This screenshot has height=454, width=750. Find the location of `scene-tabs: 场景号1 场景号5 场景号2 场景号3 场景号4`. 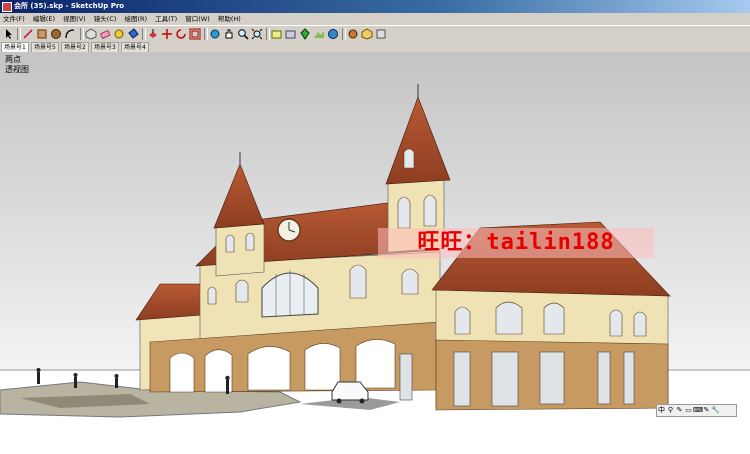

scene-tabs: 场景号1 场景号5 场景号2 场景号3 场景号4 is located at coordinates (375, 47).